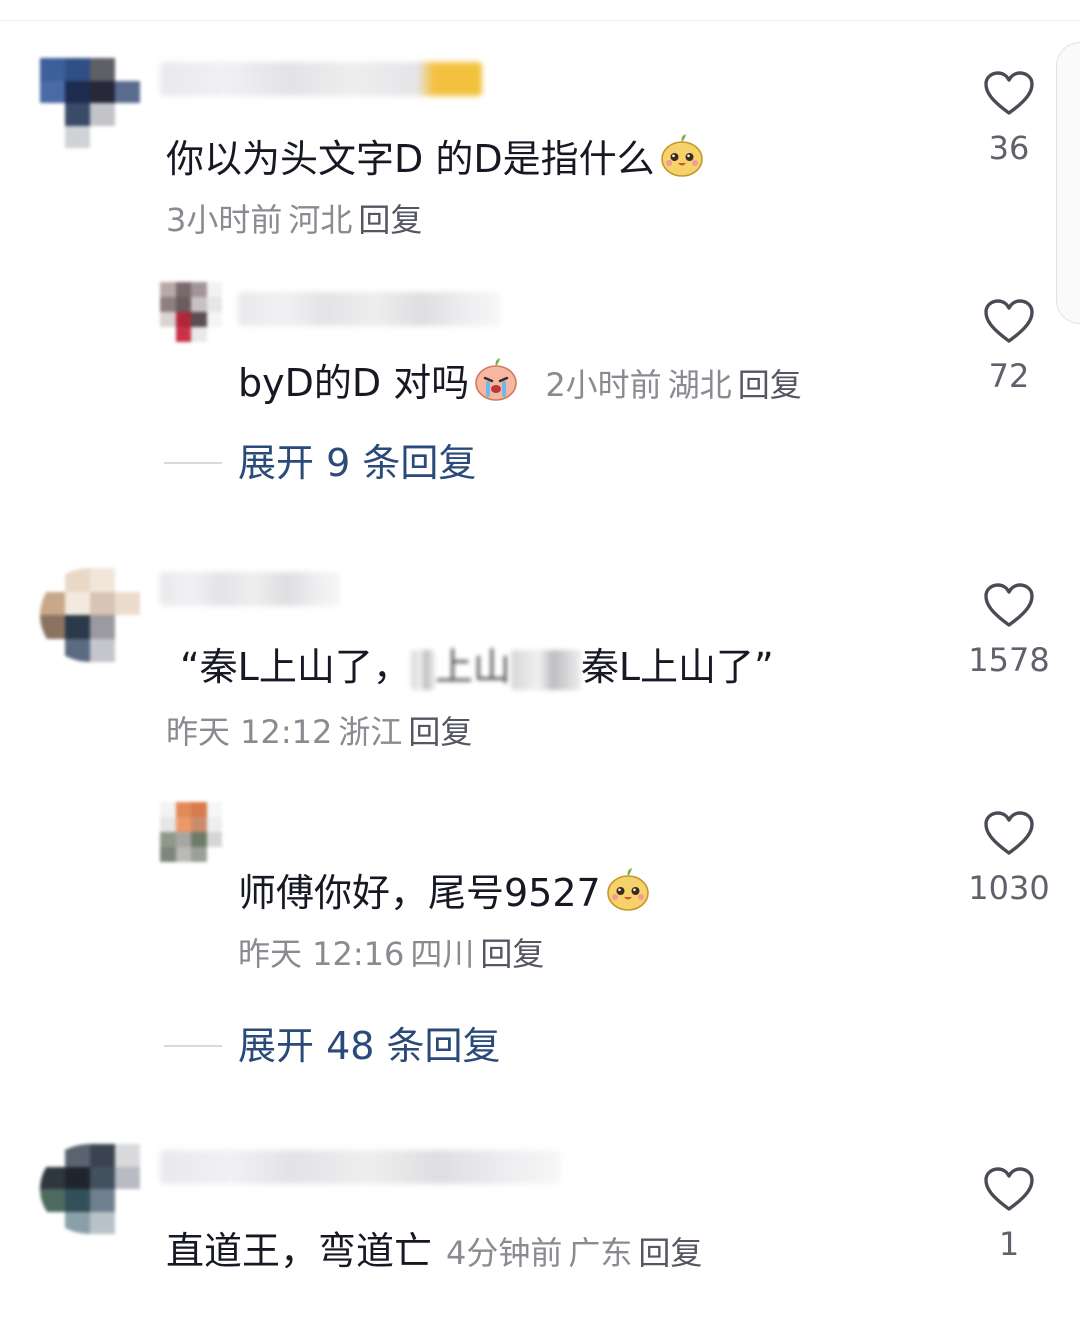 This screenshot has height=1320, width=1080. What do you see at coordinates (1068, 183) in the screenshot?
I see `side-panel-edge` at bounding box center [1068, 183].